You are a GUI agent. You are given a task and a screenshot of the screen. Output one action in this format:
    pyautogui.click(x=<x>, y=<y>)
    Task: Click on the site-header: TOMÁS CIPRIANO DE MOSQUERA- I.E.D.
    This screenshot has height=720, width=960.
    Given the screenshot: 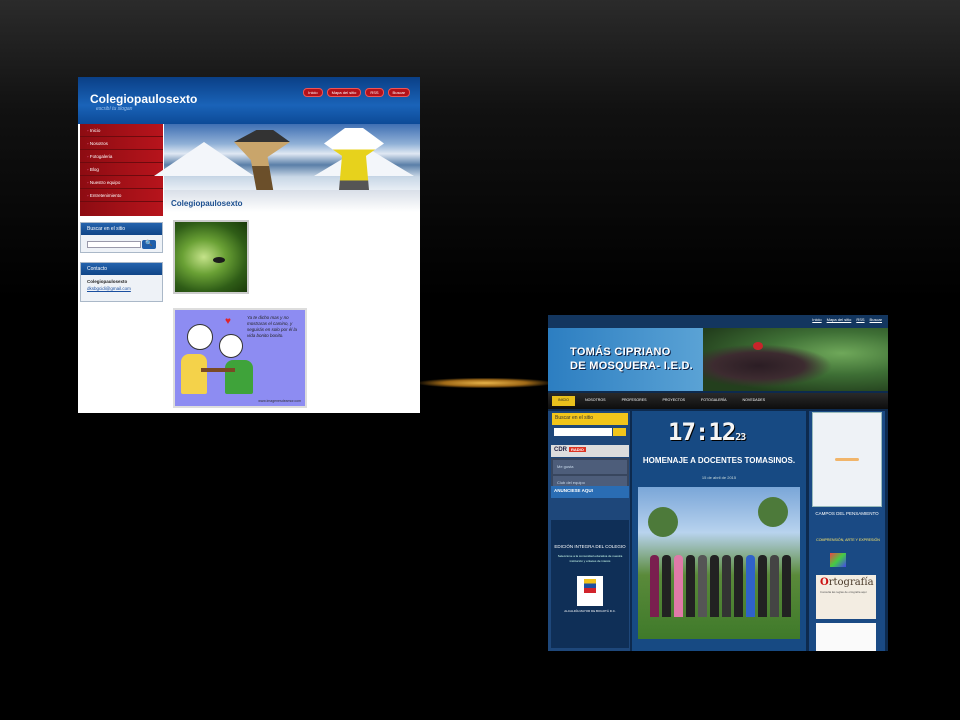 What is the action you would take?
    pyautogui.click(x=718, y=359)
    